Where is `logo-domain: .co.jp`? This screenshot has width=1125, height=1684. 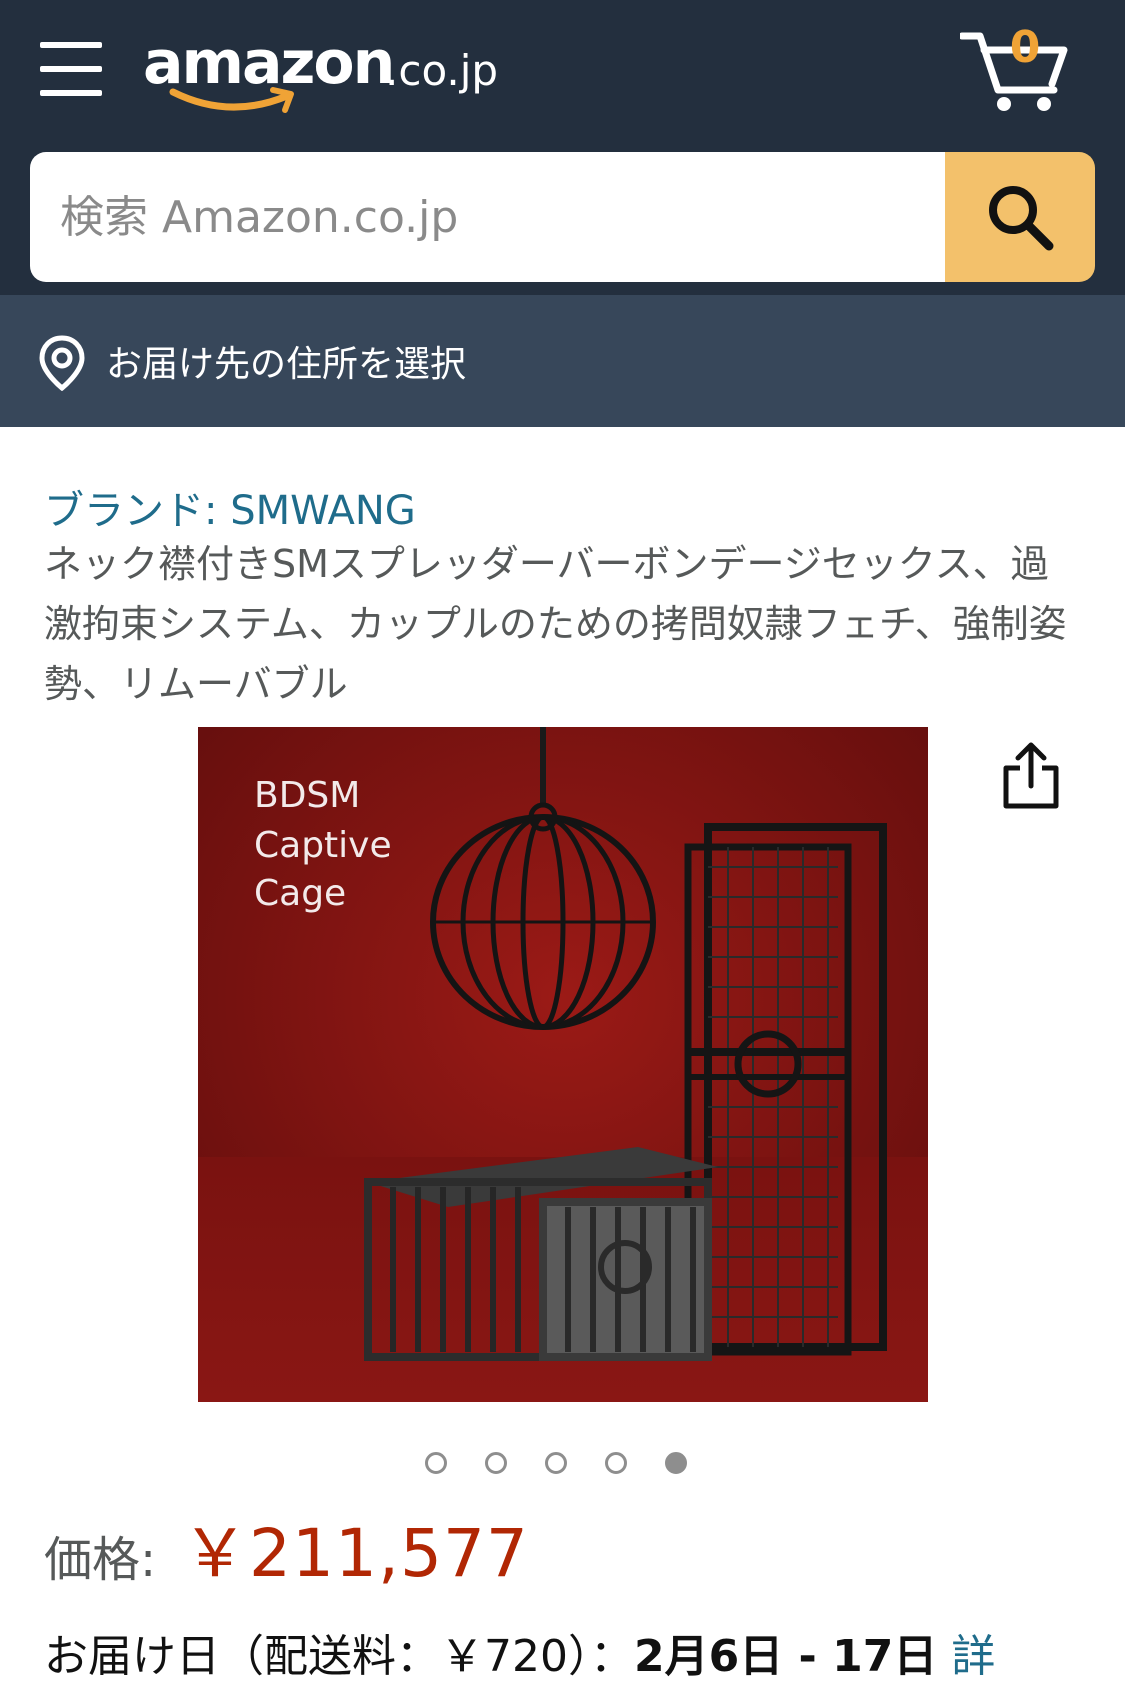 logo-domain: .co.jp is located at coordinates (442, 70).